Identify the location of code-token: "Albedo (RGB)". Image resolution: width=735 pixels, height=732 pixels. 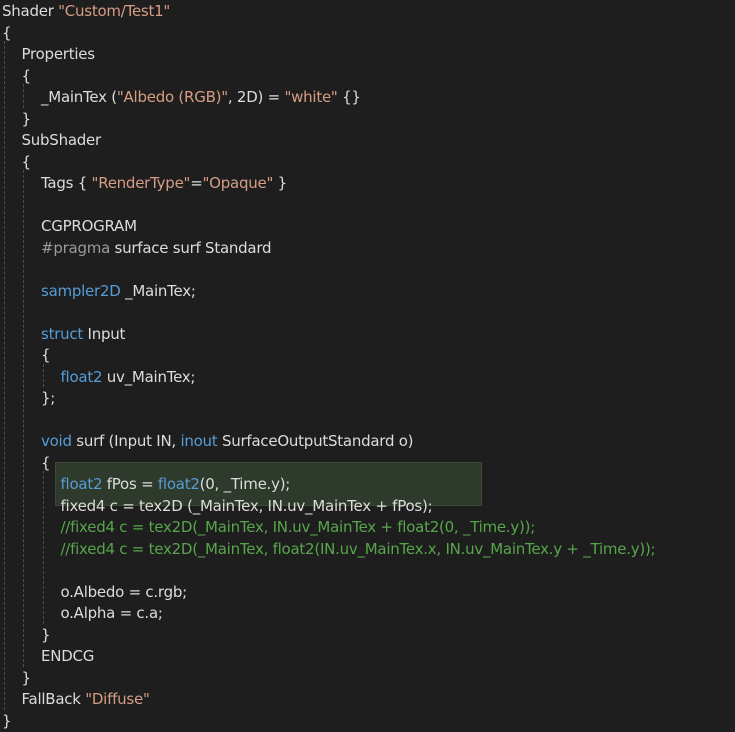
(172, 97).